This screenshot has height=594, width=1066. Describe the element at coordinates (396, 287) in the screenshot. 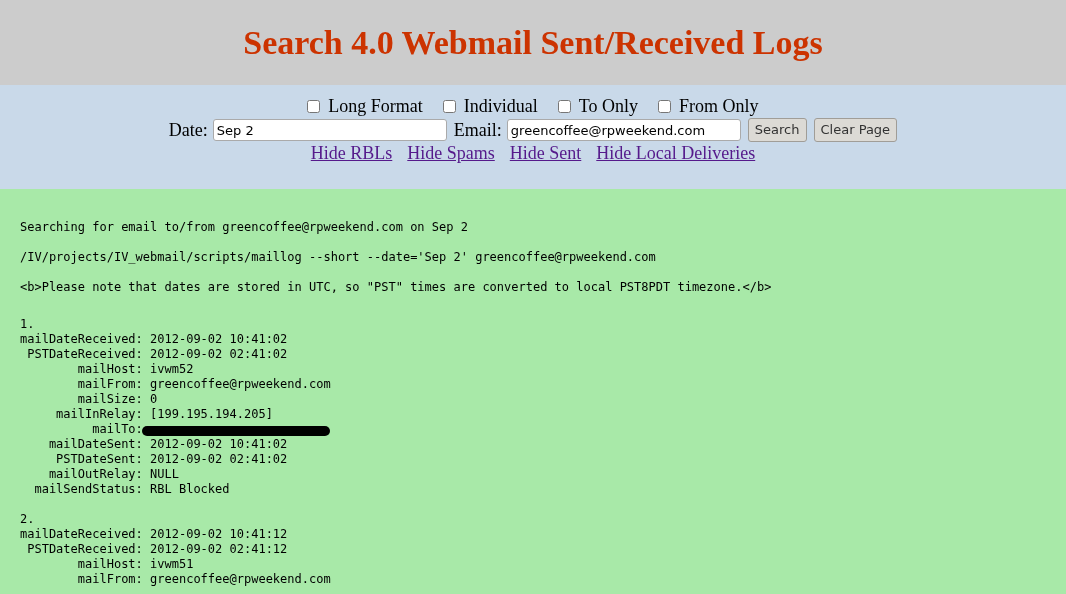

I see `output-message: <b>Please note that dates are stored in UTC, so "PST" times are converted to local PST8PDT timezone.</b>` at that location.